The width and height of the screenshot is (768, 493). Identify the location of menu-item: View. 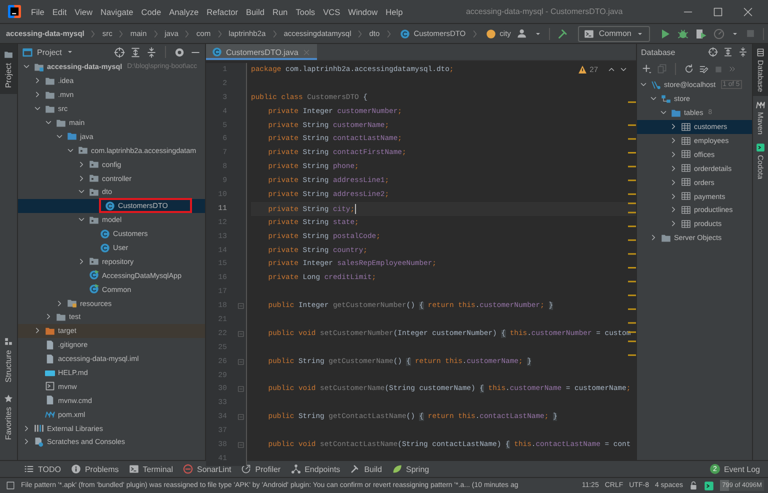
(83, 11).